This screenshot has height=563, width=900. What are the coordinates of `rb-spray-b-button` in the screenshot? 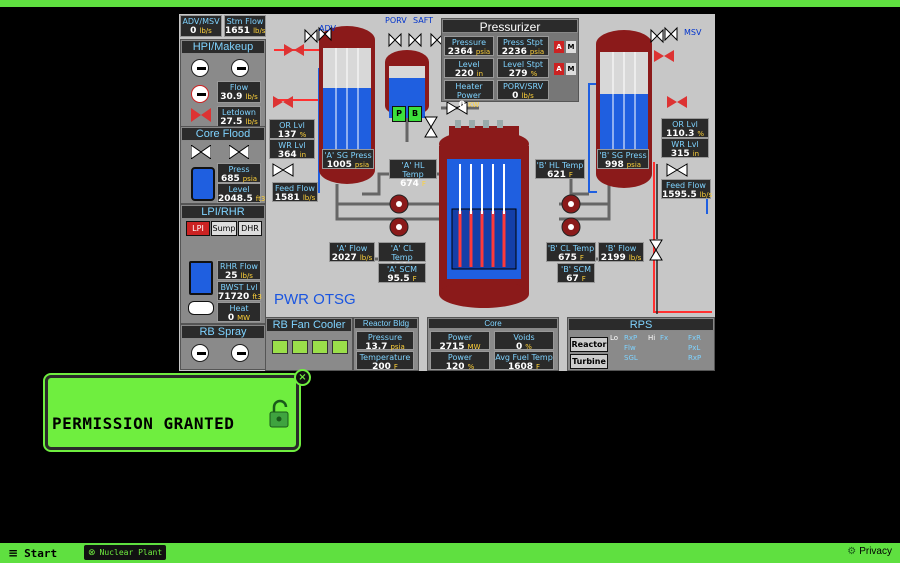 It's located at (240, 353).